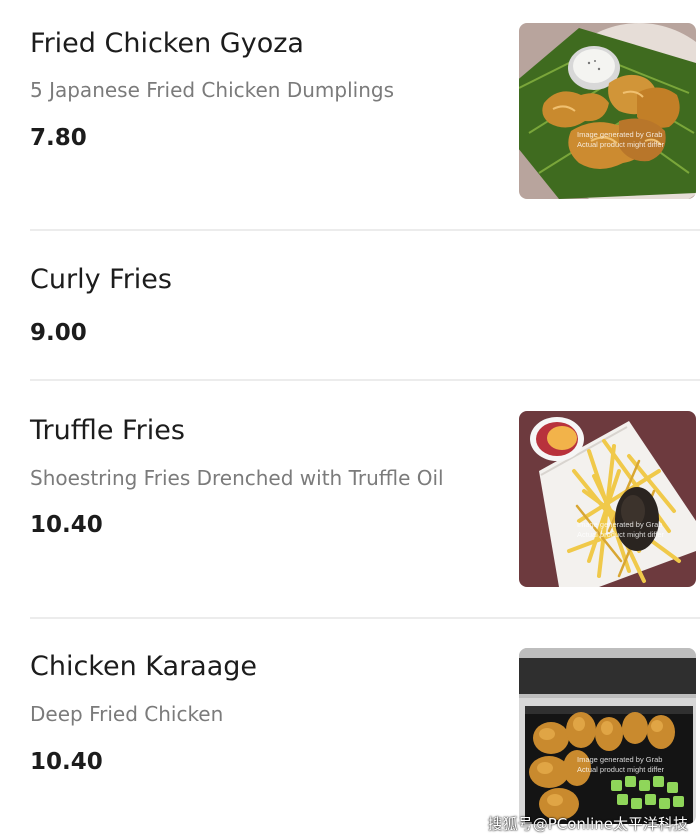  What do you see at coordinates (212, 90) in the screenshot?
I see `item-description: 5 Japanese Fried Chicken Dumplings` at bounding box center [212, 90].